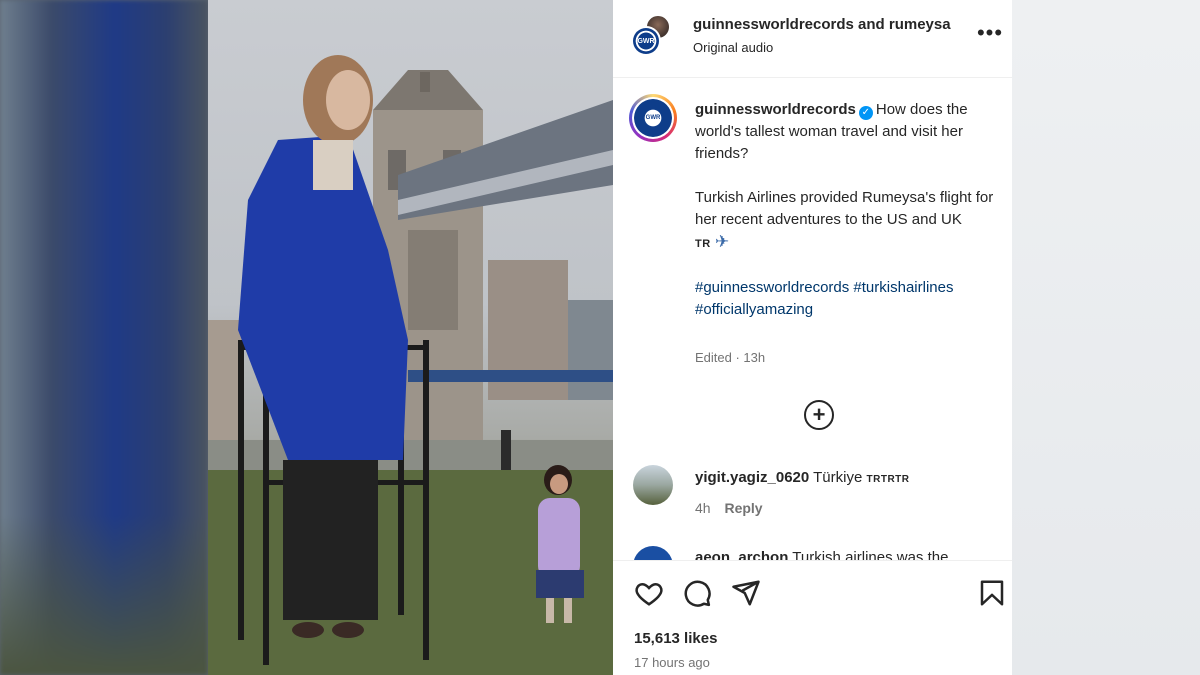 This screenshot has height=675, width=1200. I want to click on share-icon, so click(746, 593).